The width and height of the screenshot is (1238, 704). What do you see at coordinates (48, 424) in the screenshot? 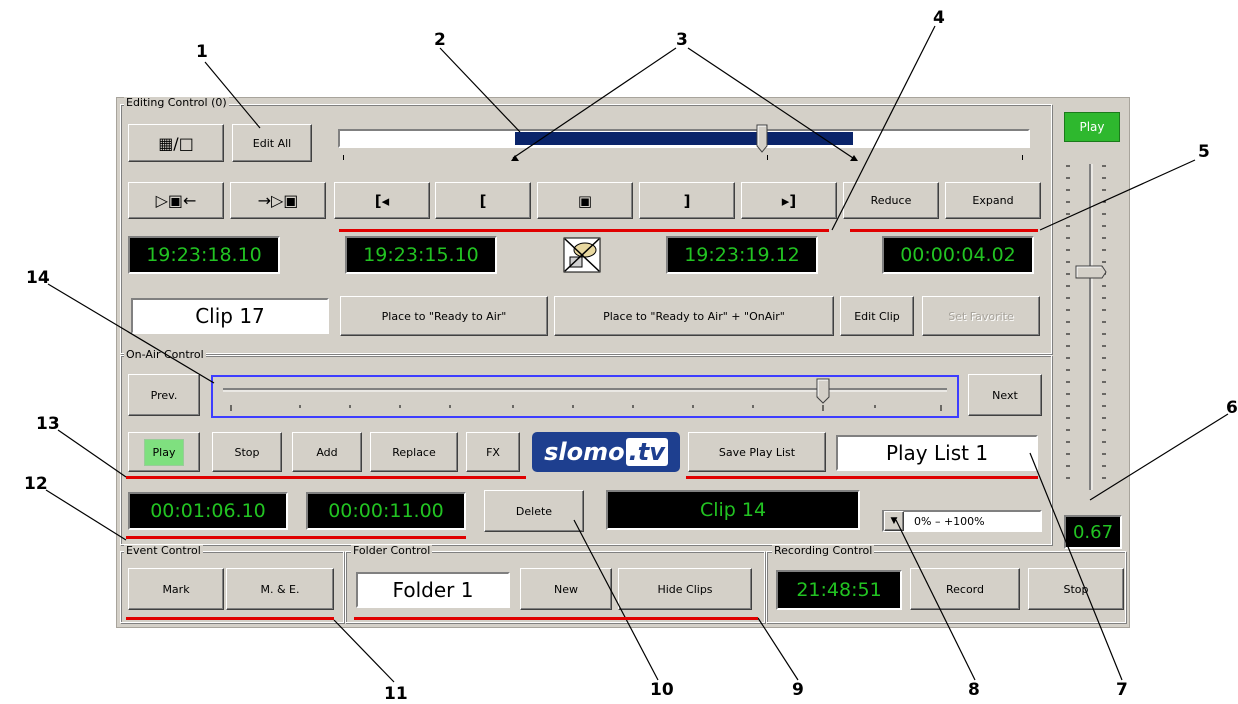
I see `annotation-label-13: 13` at bounding box center [48, 424].